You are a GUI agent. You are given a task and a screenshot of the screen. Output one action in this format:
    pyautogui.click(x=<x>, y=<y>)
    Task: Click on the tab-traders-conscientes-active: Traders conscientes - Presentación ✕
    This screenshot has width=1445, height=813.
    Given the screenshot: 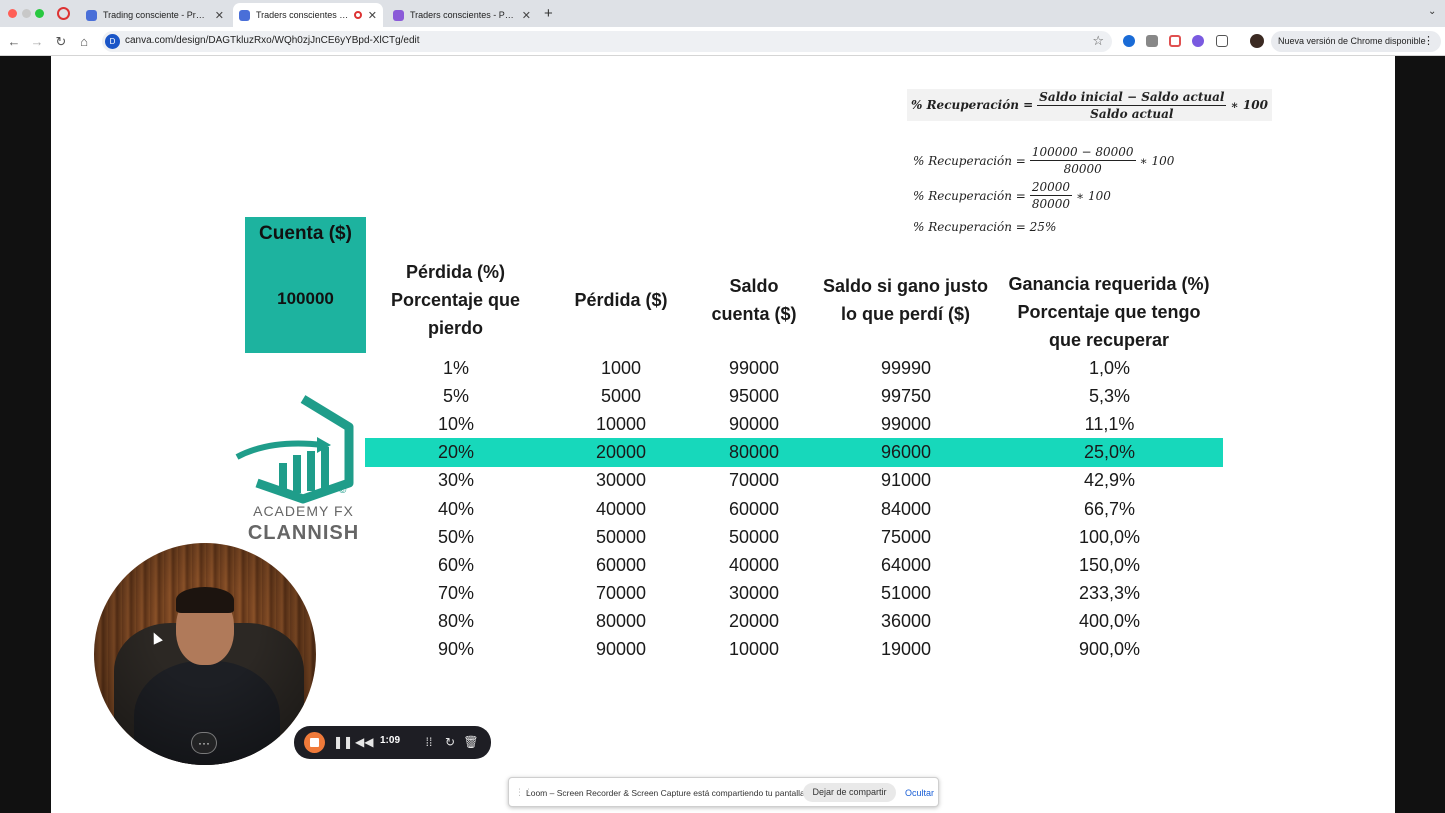 What is the action you would take?
    pyautogui.click(x=308, y=15)
    